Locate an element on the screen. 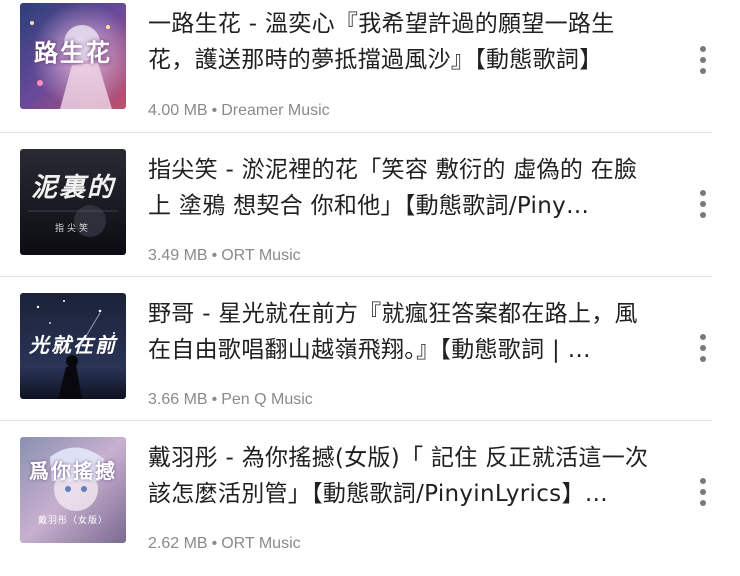 The width and height of the screenshot is (740, 576). file-size: 2.62 MB is located at coordinates (178, 543).